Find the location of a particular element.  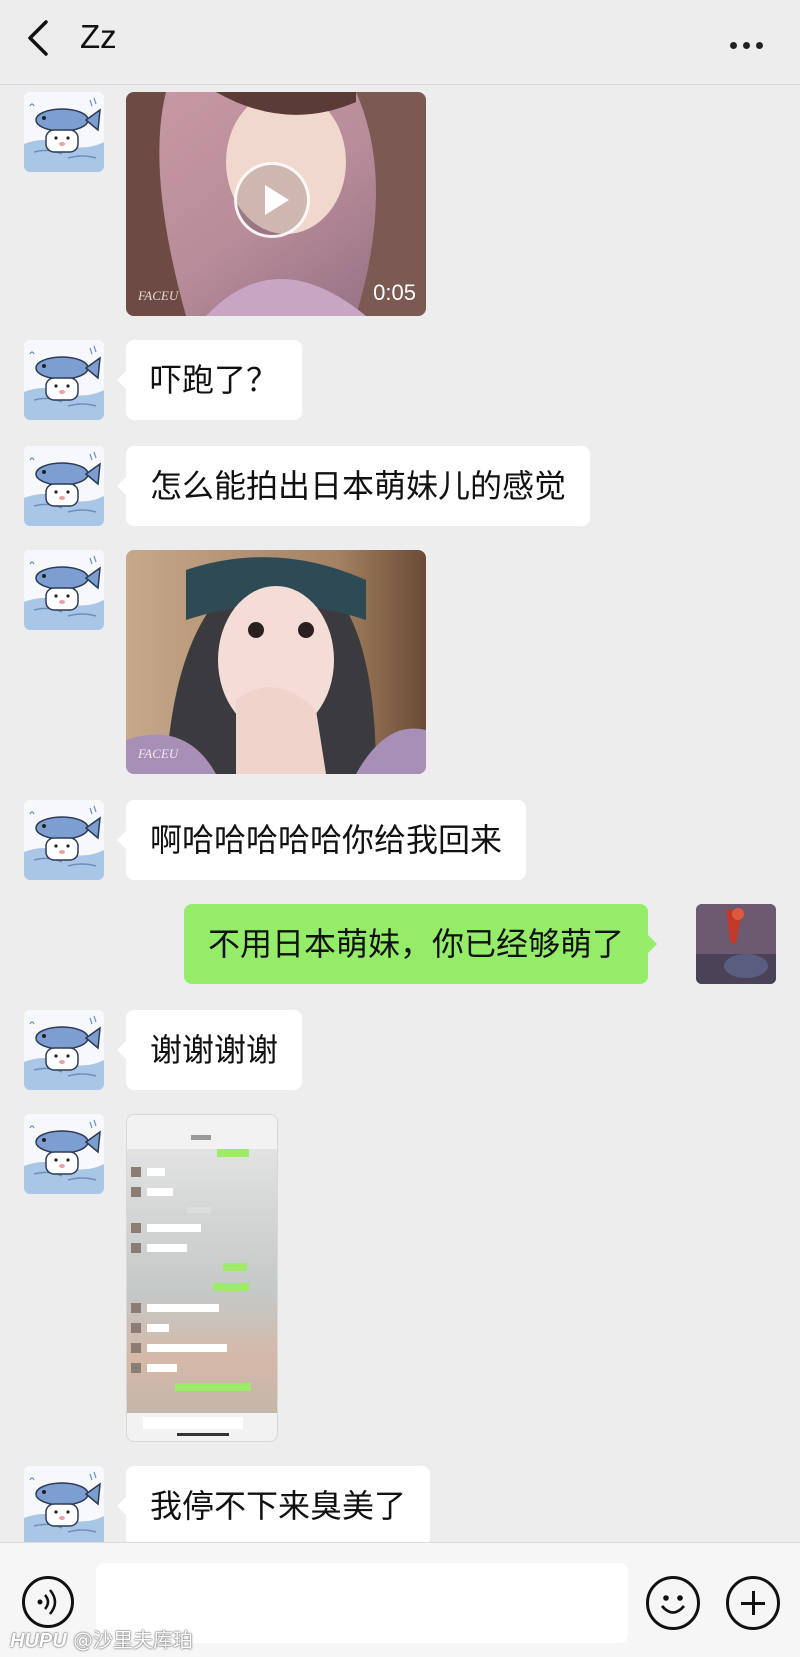

voice-icon is located at coordinates (48, 1602).